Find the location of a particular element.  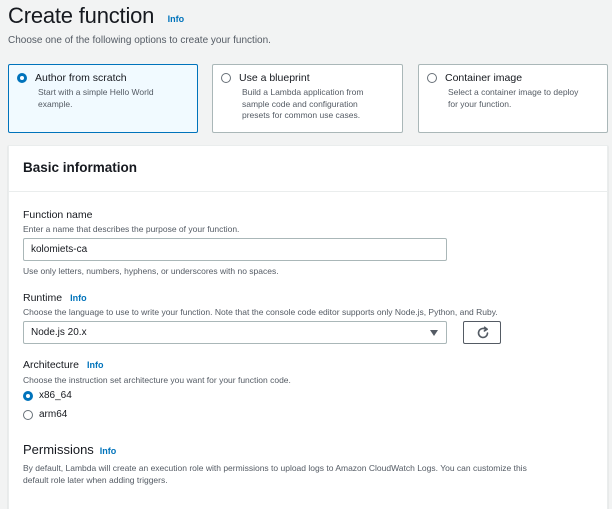

option-desc-line: Start with a simple Hello World is located at coordinates (96, 92).